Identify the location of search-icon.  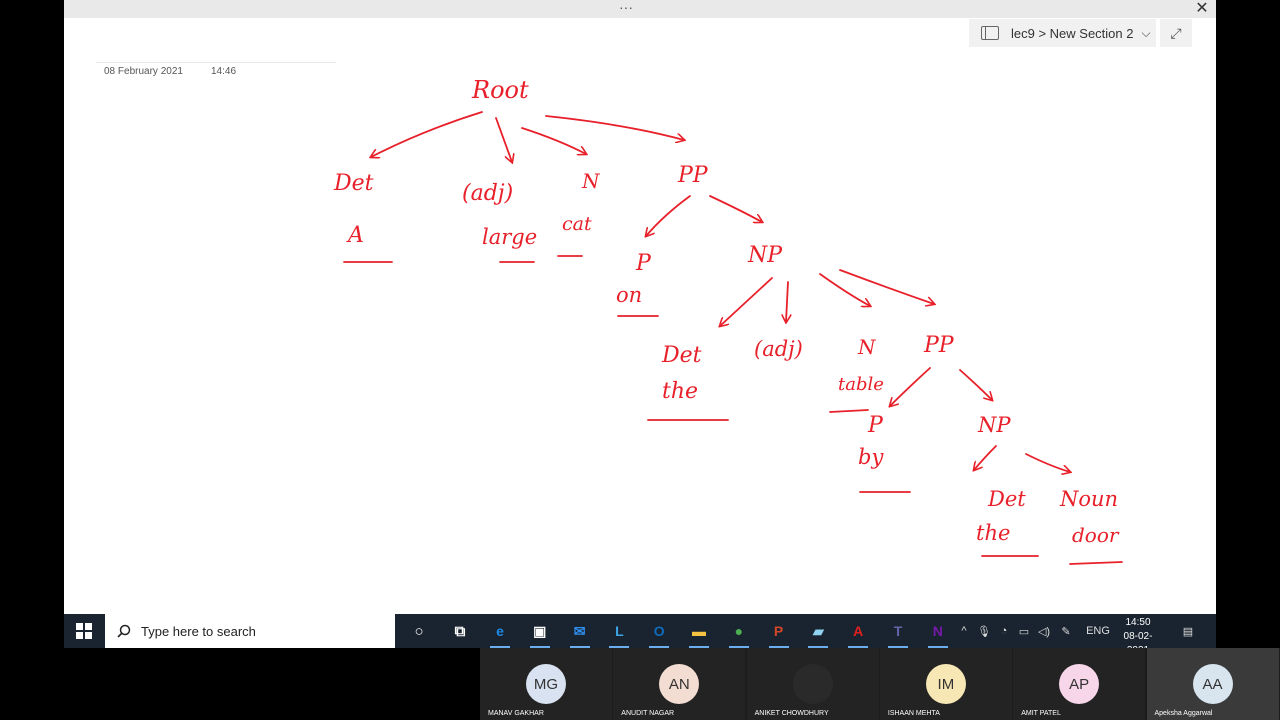
(124, 631).